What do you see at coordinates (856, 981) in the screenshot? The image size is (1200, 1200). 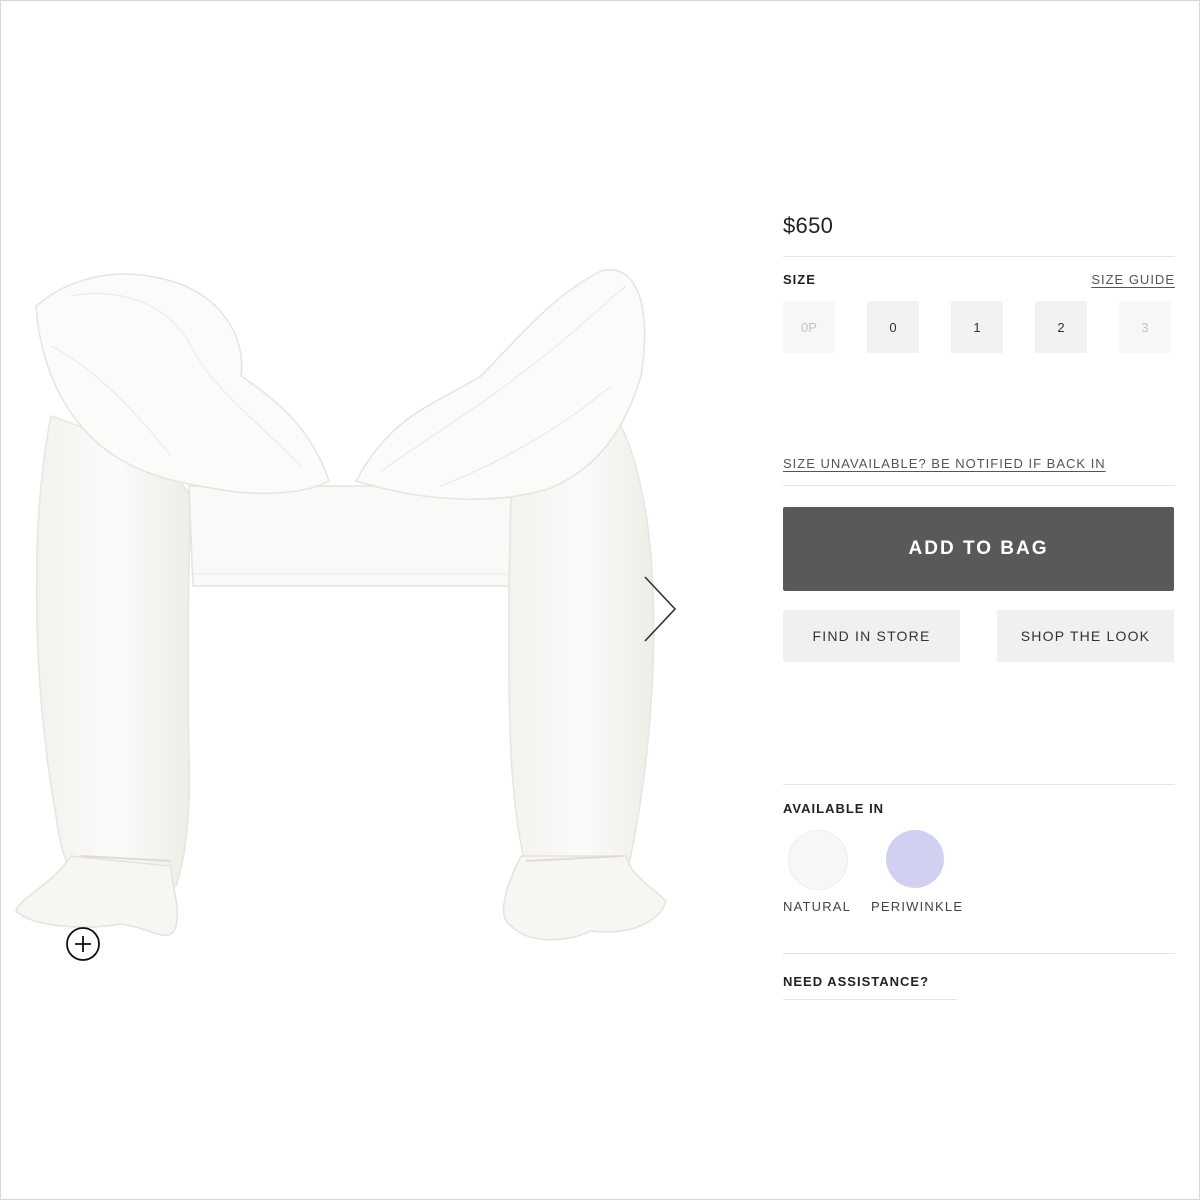 I see `need-assistance-label: NEED ASSISTANCE?` at bounding box center [856, 981].